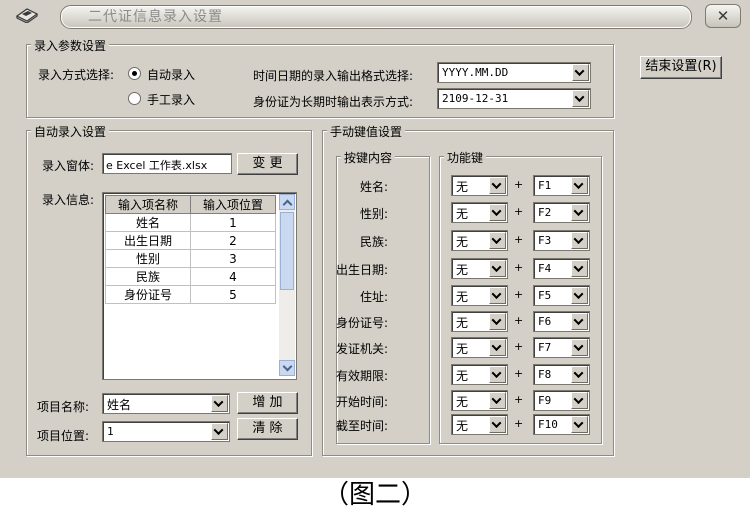  I want to click on function-key-select: F7, so click(561, 347).